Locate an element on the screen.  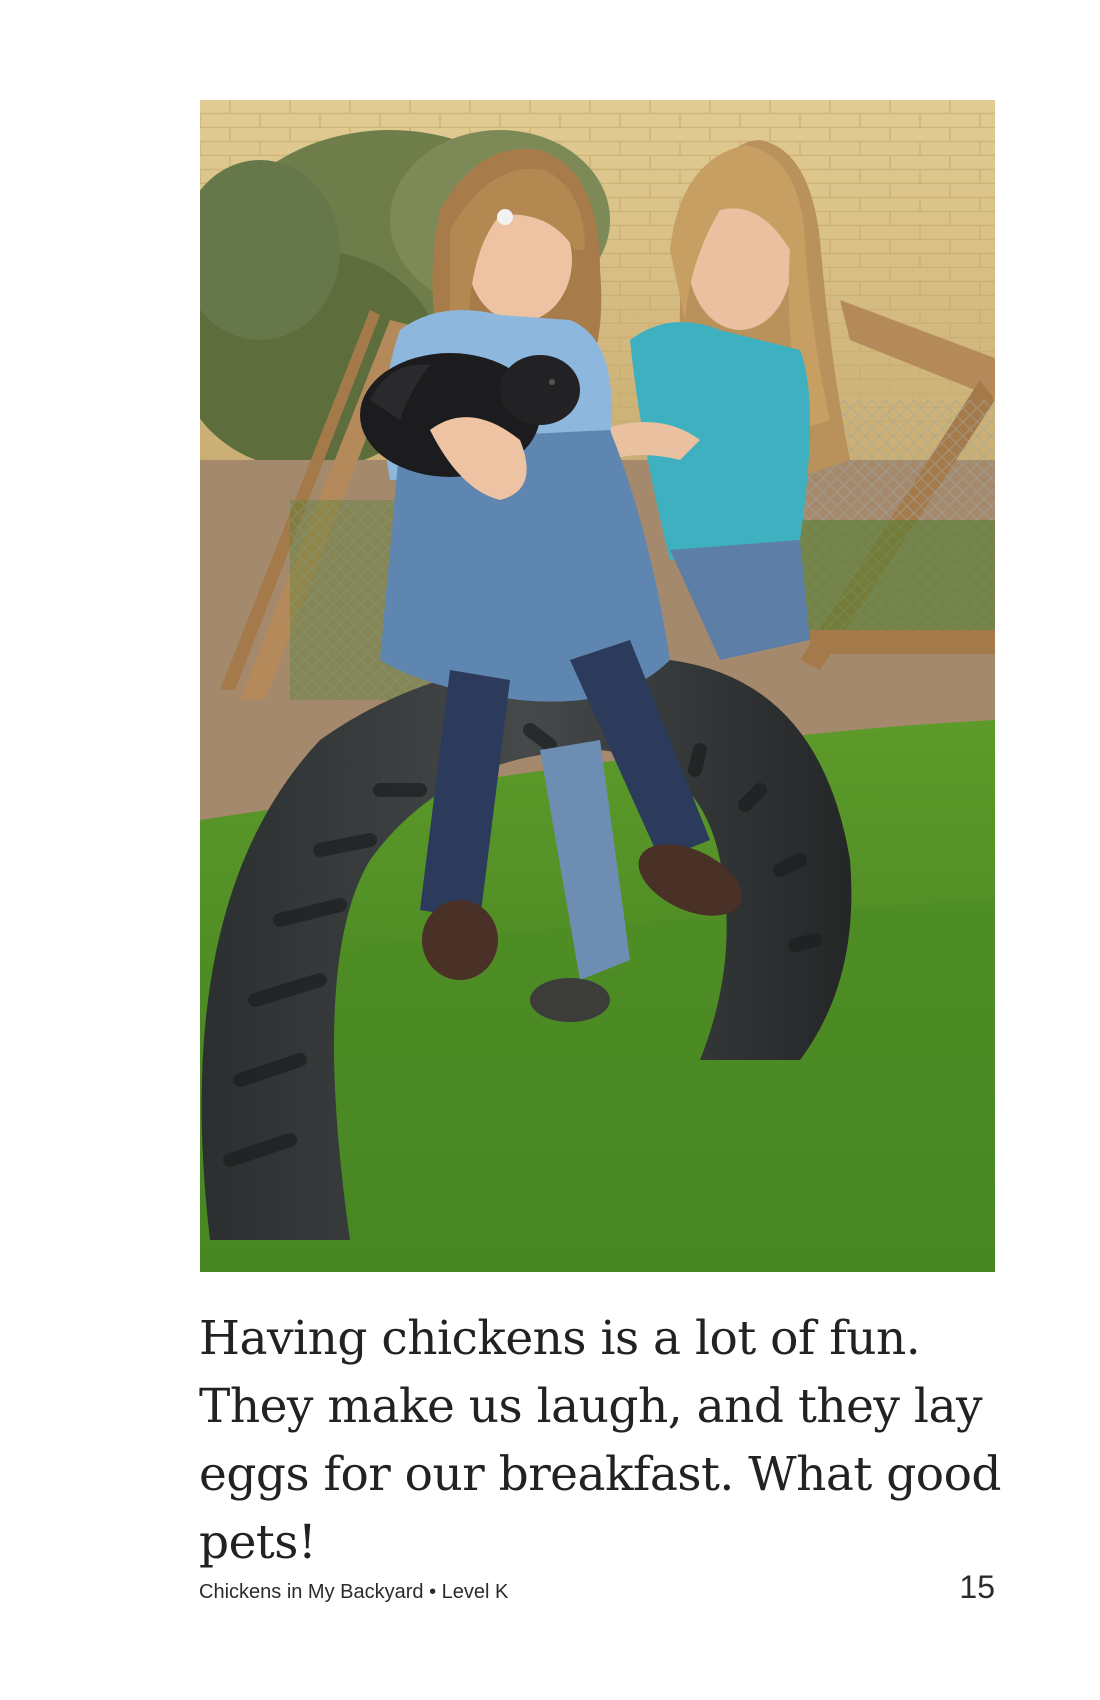
page-footer: Chickens in My Backyard • Level K 15 is located at coordinates (597, 1589).